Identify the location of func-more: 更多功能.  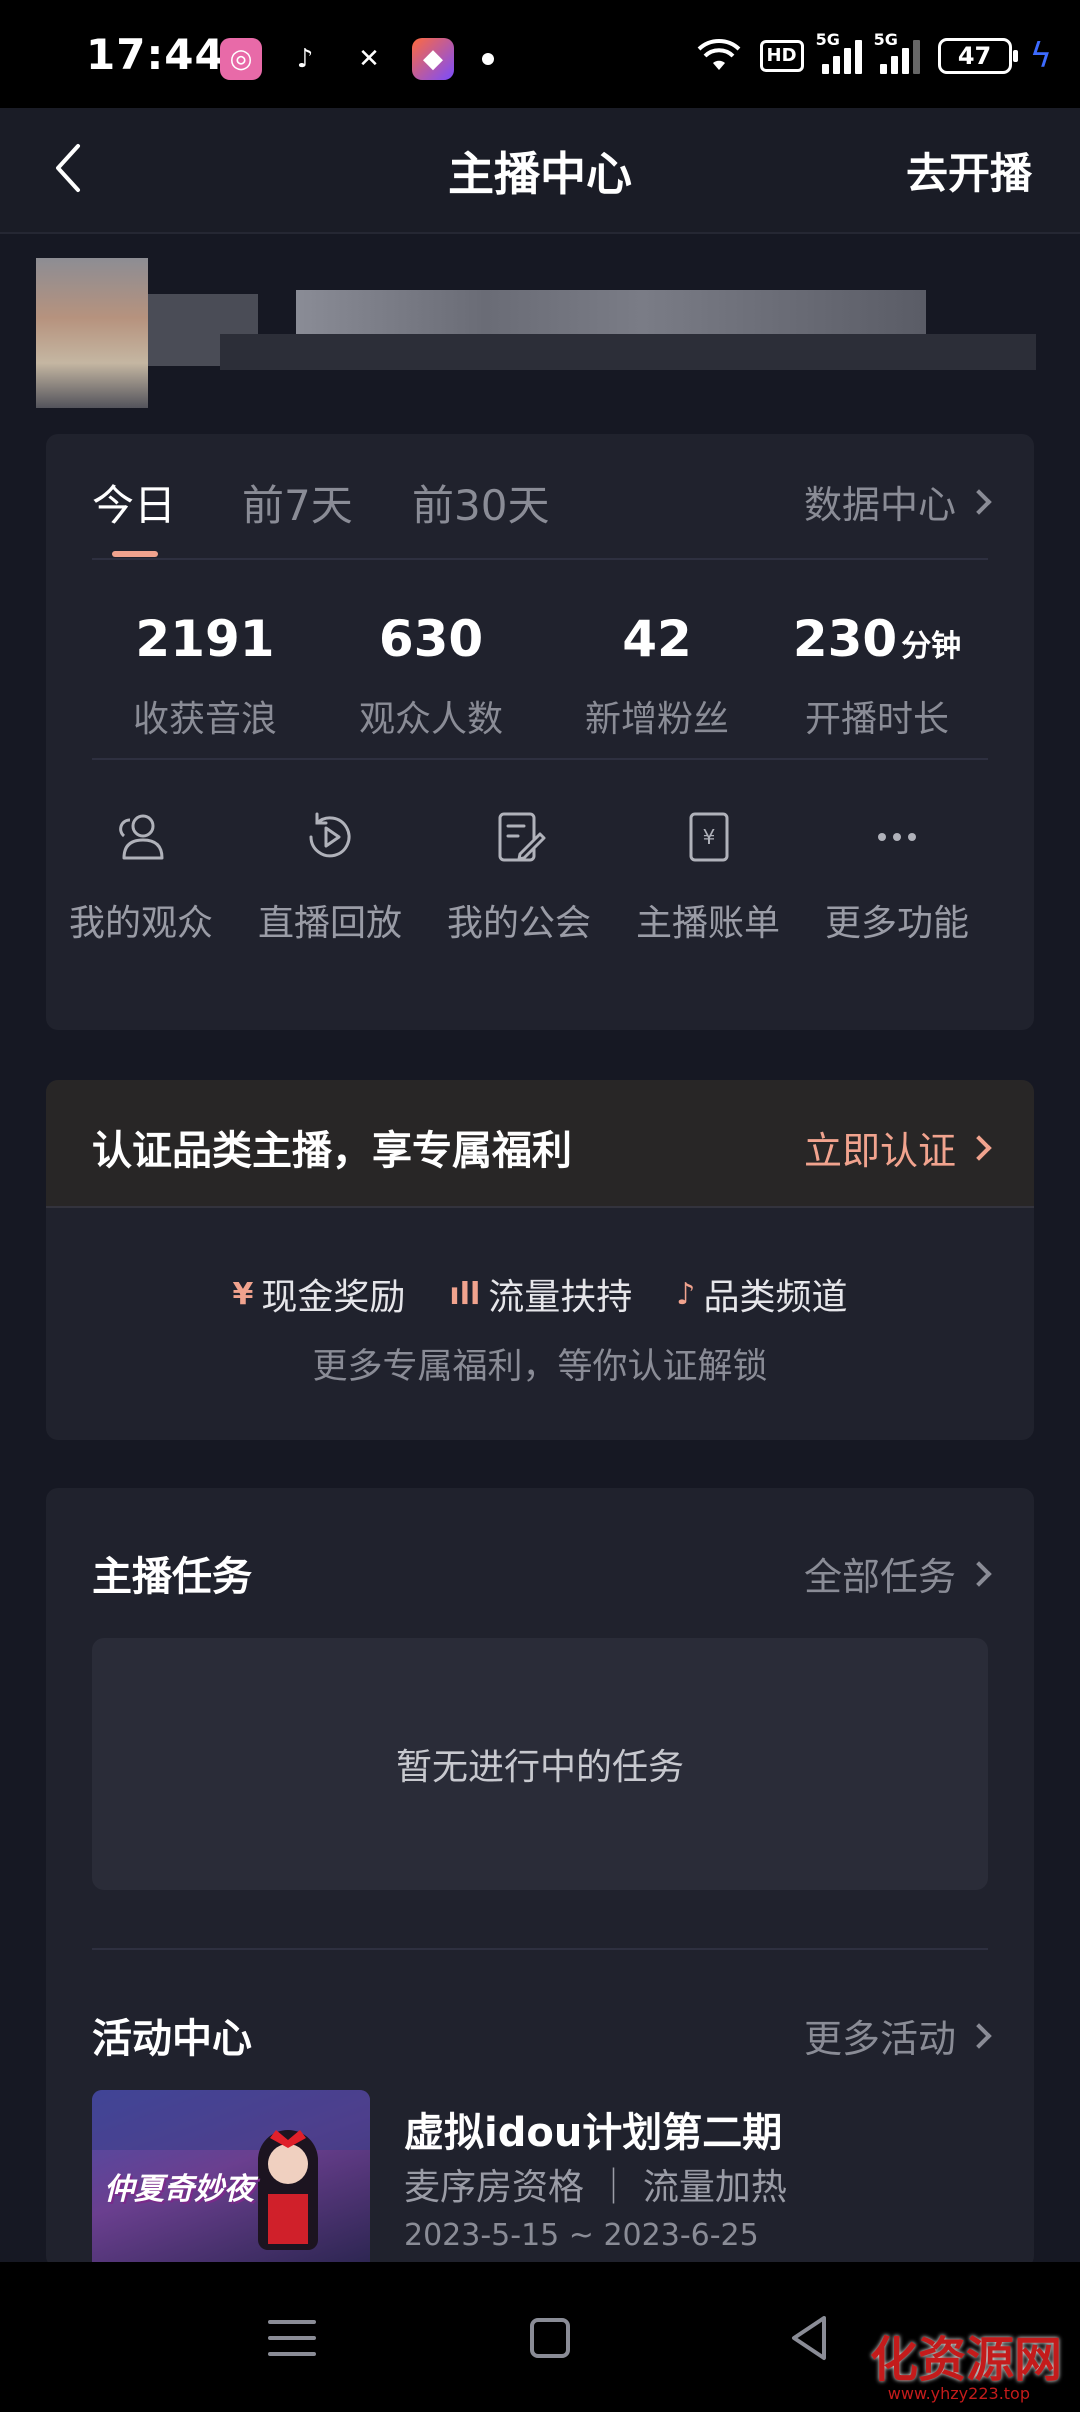
(897, 876).